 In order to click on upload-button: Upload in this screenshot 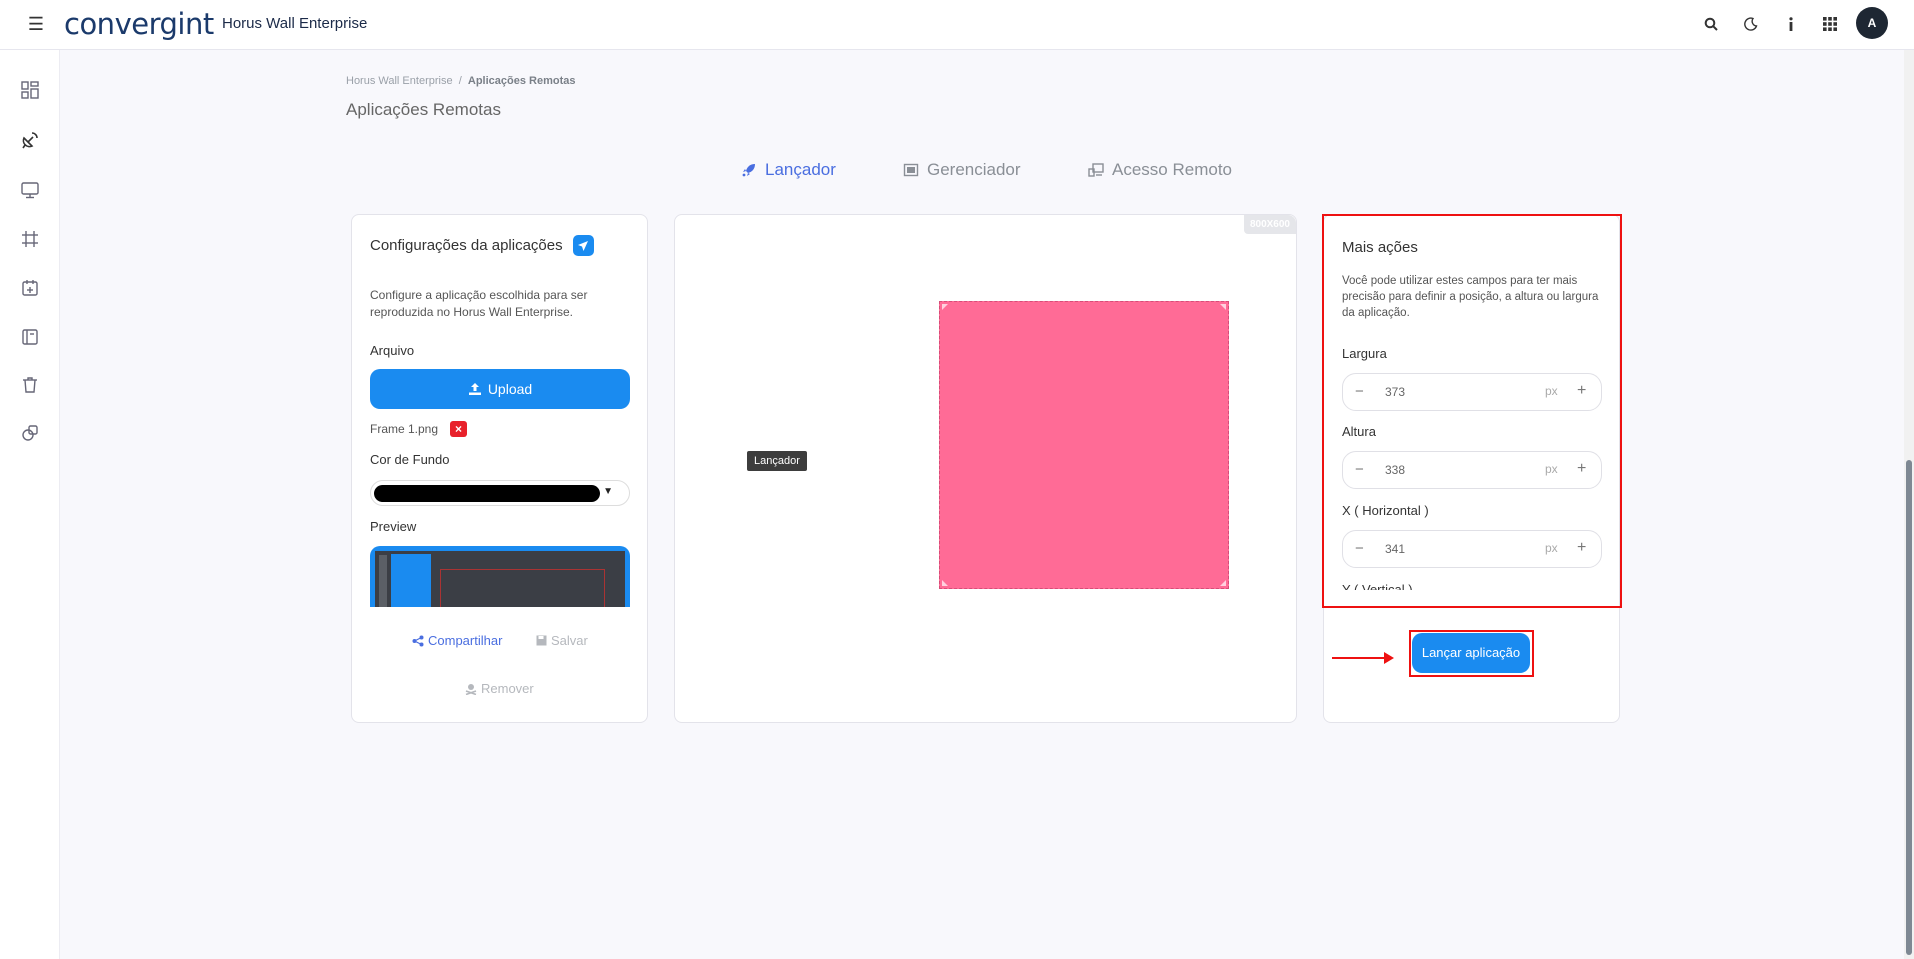, I will do `click(500, 389)`.